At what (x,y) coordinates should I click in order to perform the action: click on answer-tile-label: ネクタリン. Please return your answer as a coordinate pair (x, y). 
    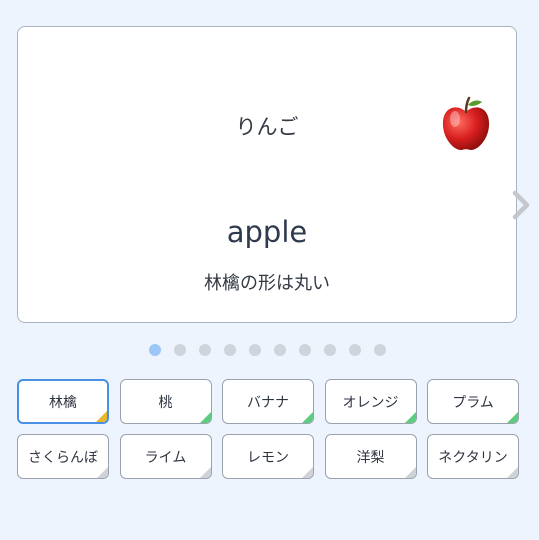
    Looking at the image, I should click on (473, 457).